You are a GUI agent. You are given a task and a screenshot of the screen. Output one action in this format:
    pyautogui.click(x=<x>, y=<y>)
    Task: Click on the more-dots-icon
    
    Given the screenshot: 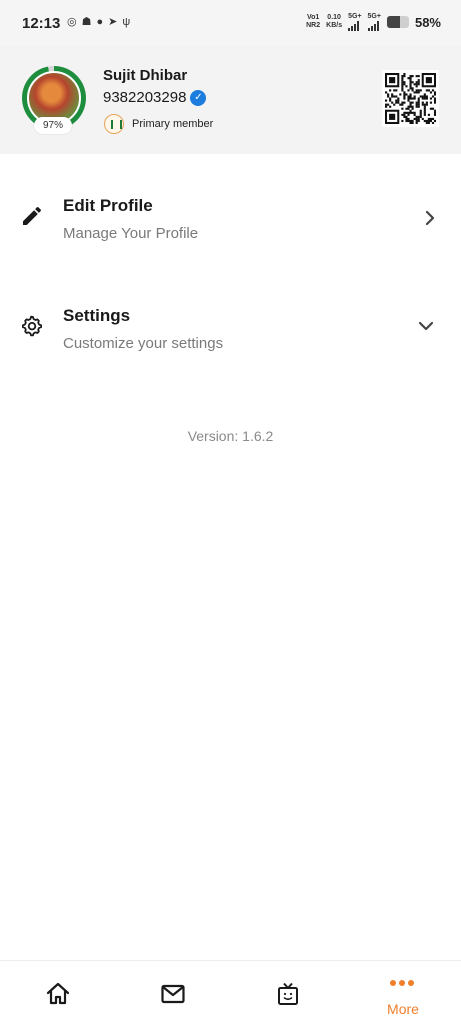 What is the action you would take?
    pyautogui.click(x=402, y=983)
    